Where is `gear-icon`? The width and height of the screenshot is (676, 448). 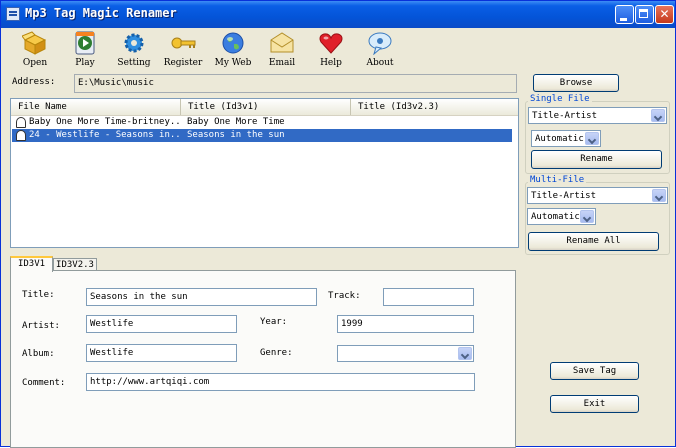
gear-icon is located at coordinates (134, 43).